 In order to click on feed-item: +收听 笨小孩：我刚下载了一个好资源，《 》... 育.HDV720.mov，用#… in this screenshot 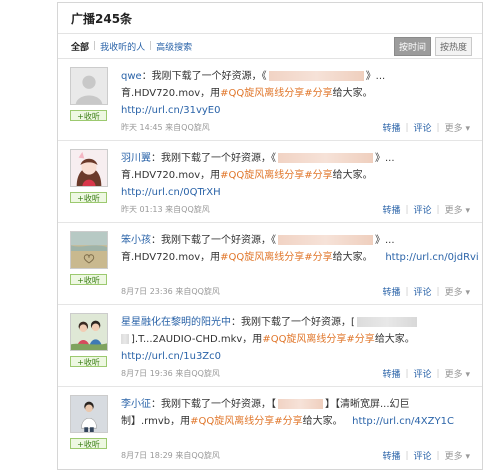, I will do `click(270, 264)`.